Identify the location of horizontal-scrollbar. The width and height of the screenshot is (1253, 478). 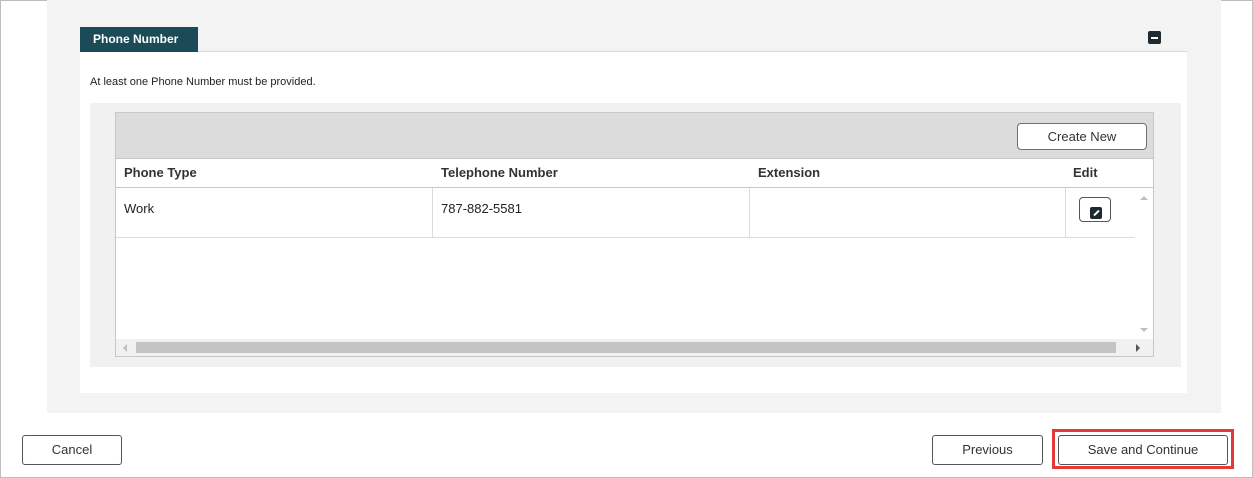
(634, 347).